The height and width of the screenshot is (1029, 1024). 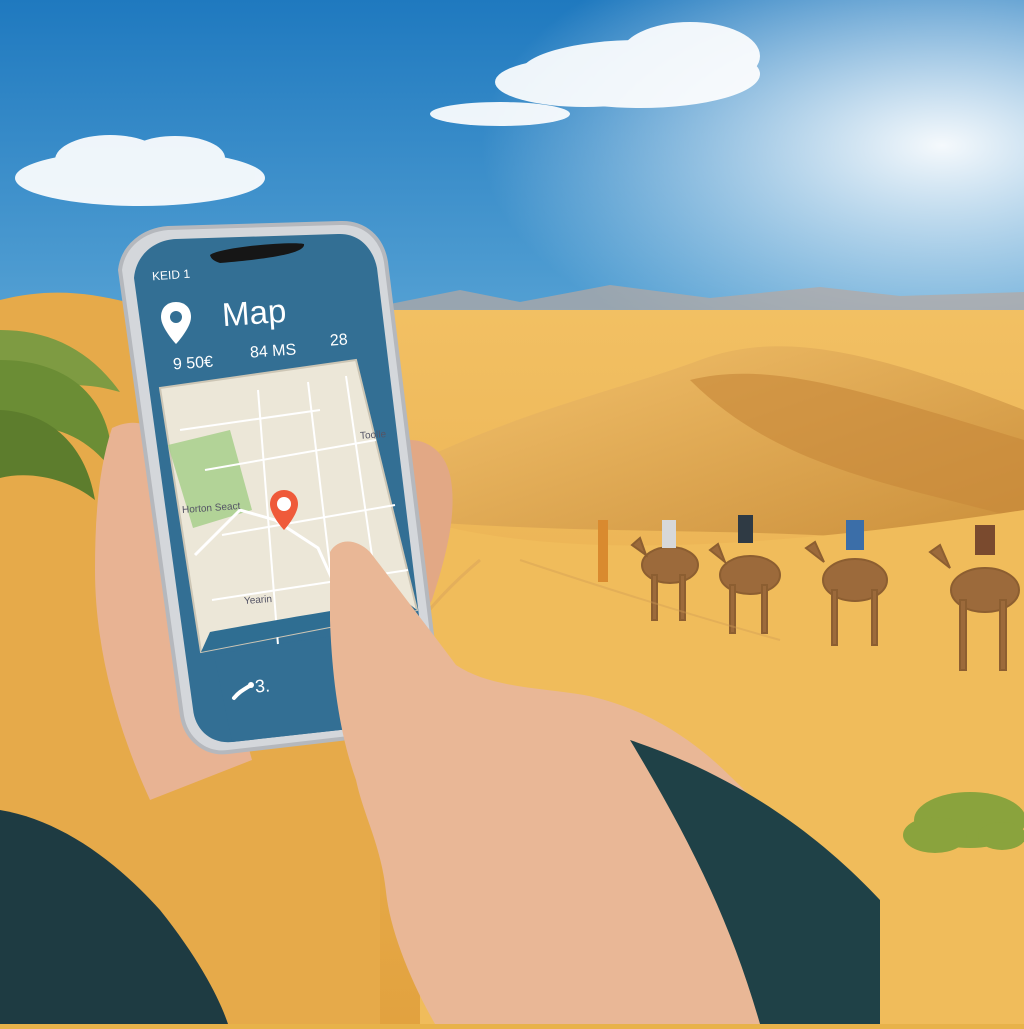 What do you see at coordinates (603, 551) in the screenshot?
I see `walking-guide` at bounding box center [603, 551].